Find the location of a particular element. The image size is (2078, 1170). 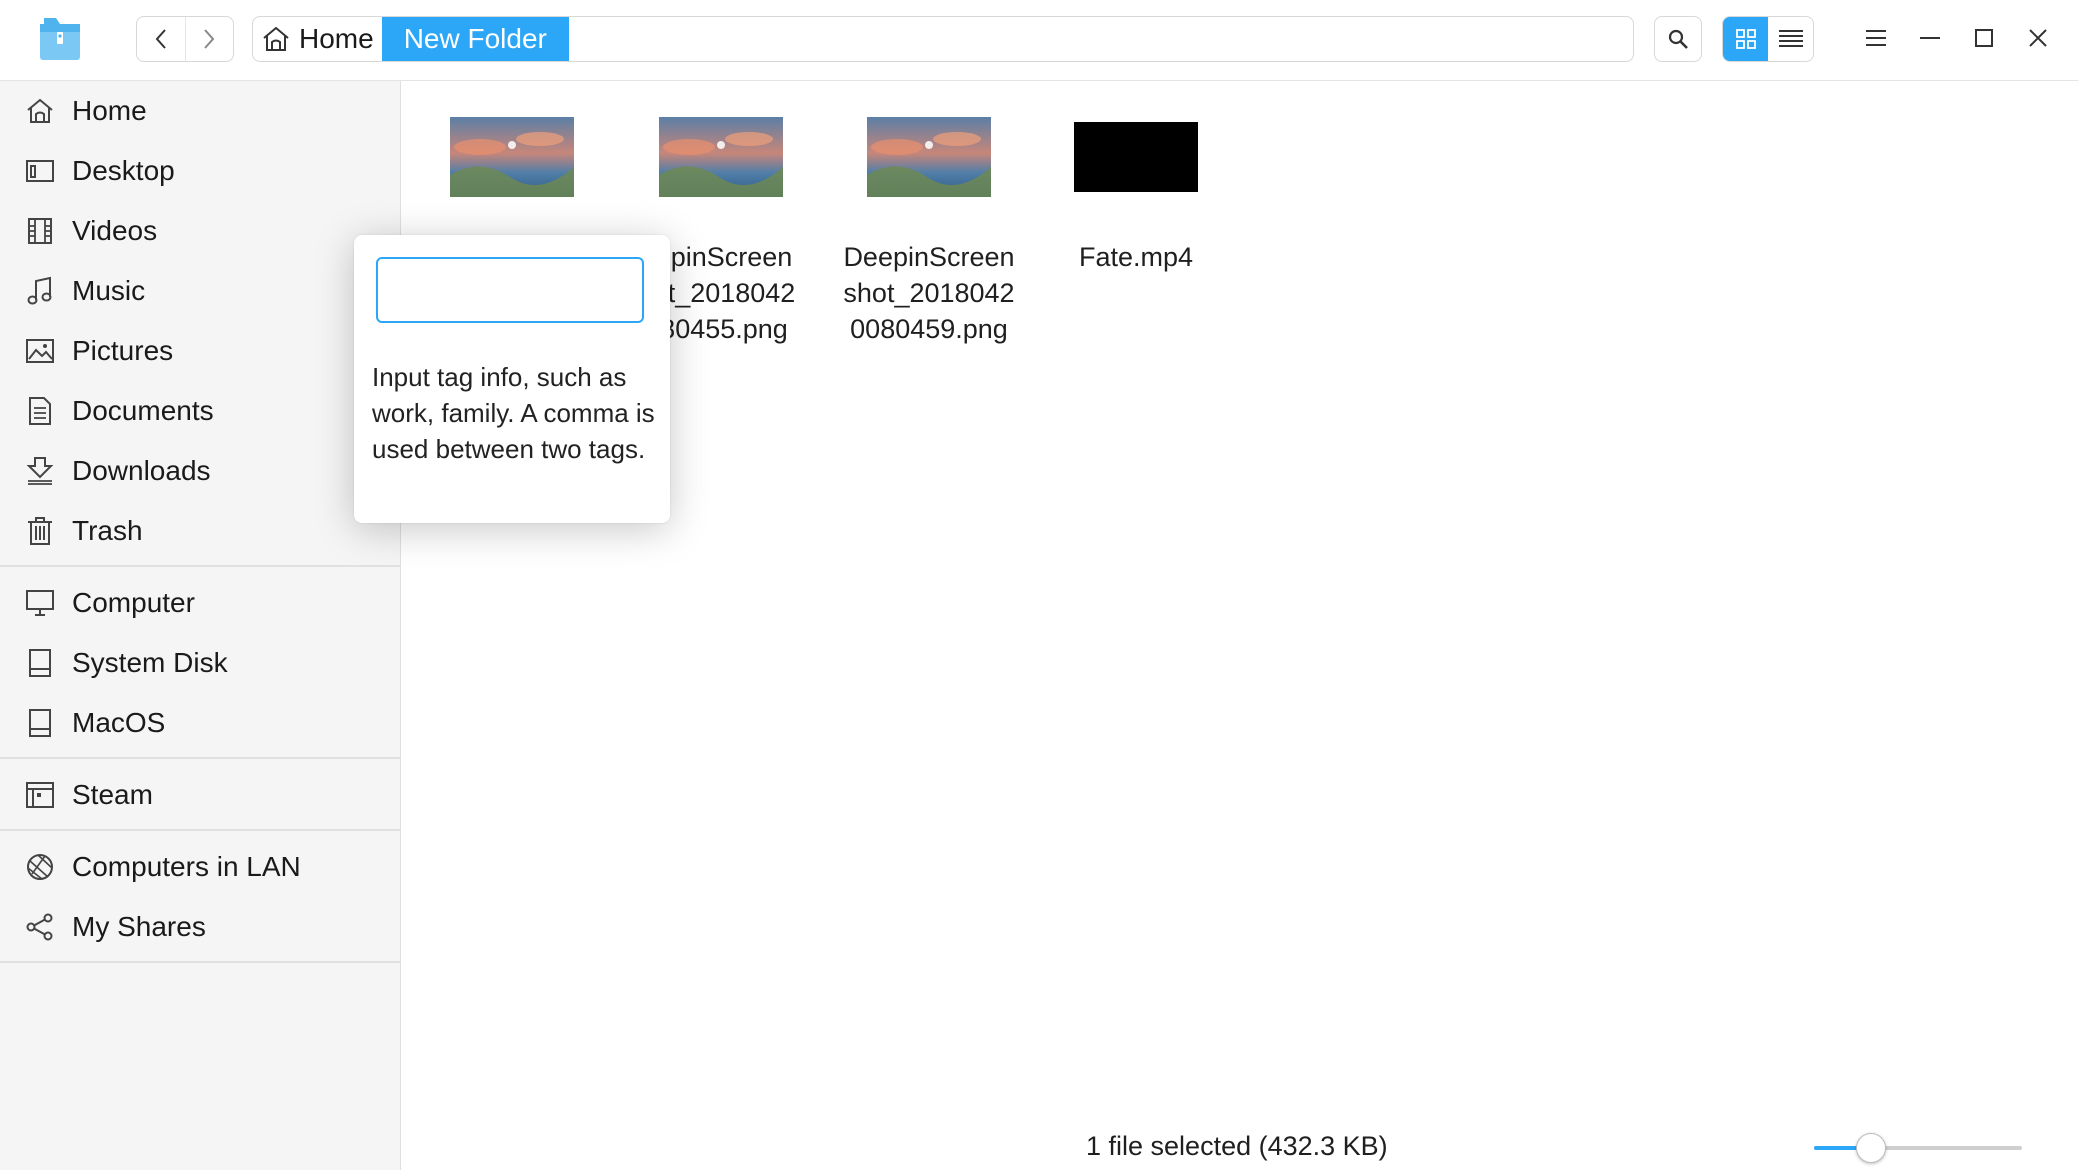

sidebar-item-label: Desktop is located at coordinates (123, 170).